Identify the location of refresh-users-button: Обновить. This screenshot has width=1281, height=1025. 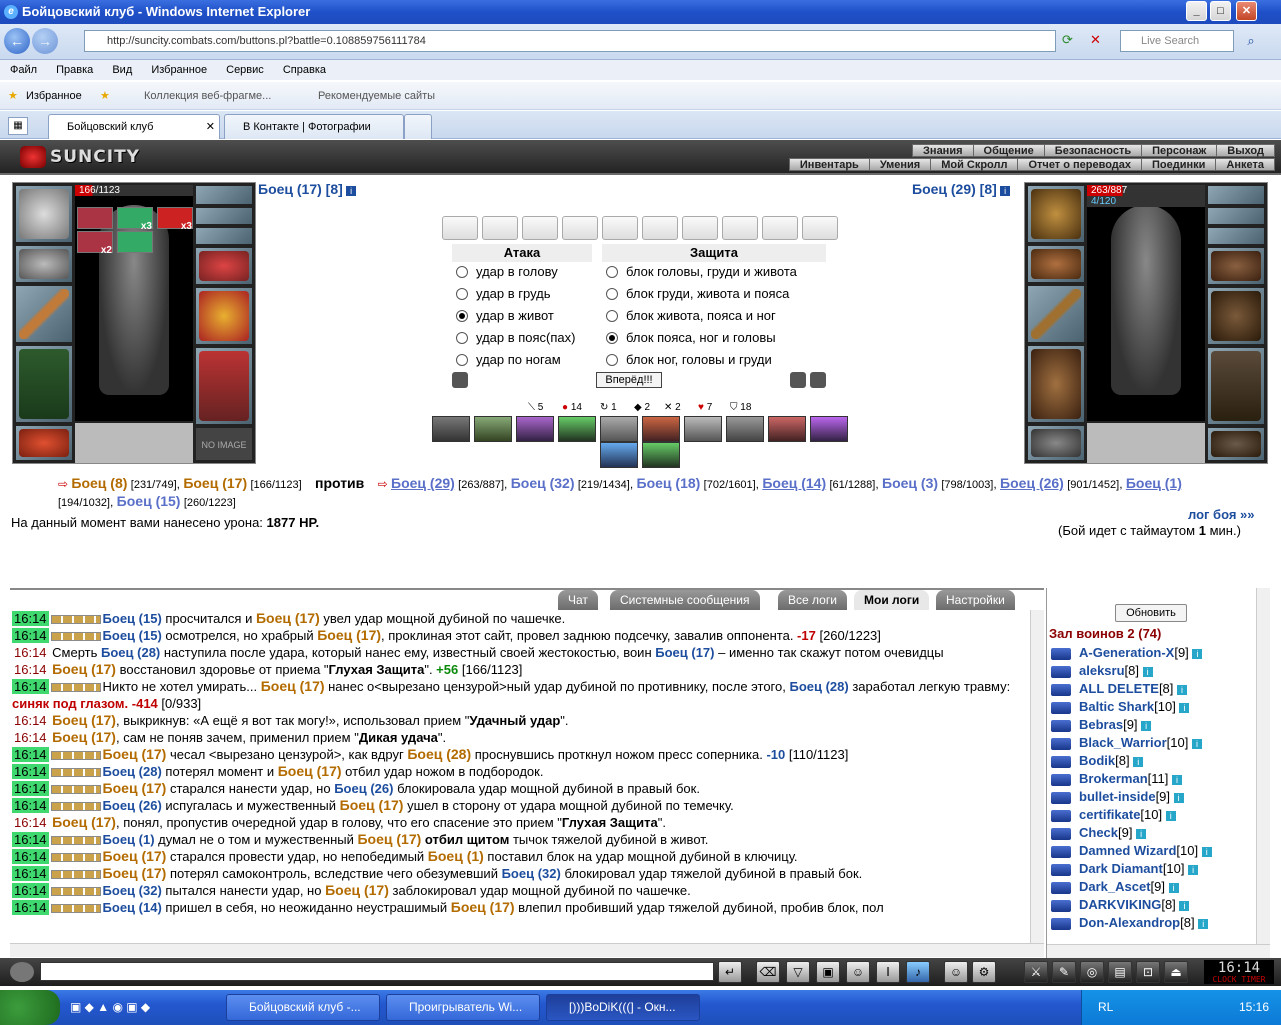
(1151, 613).